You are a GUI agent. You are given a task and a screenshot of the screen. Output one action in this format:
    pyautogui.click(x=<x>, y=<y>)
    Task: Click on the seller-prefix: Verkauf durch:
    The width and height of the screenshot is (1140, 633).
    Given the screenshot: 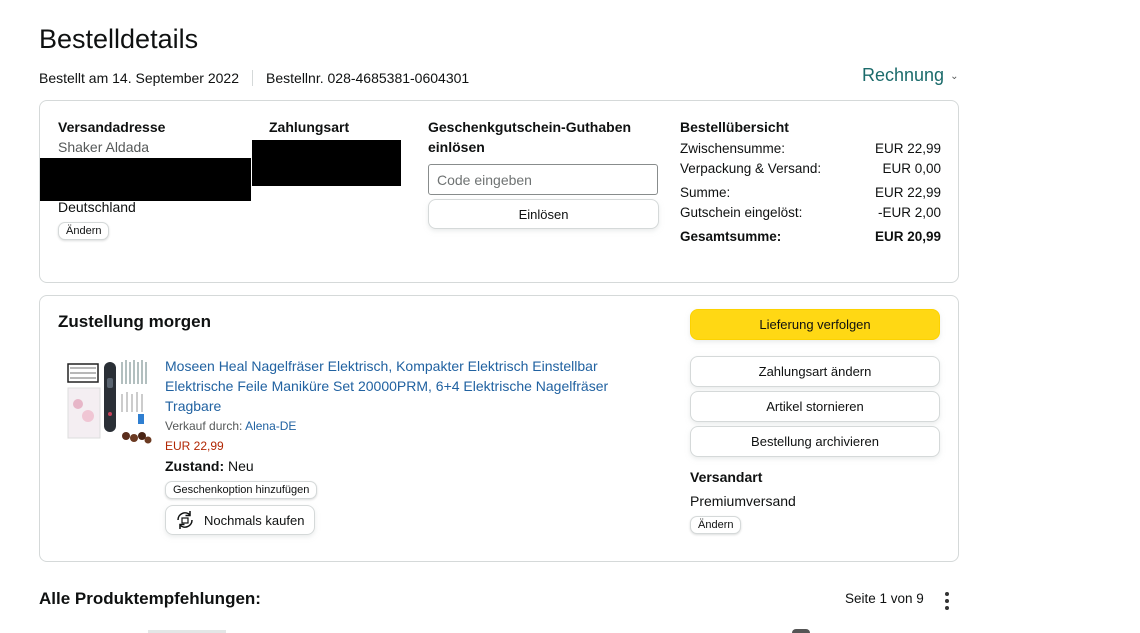 What is the action you would take?
    pyautogui.click(x=205, y=426)
    